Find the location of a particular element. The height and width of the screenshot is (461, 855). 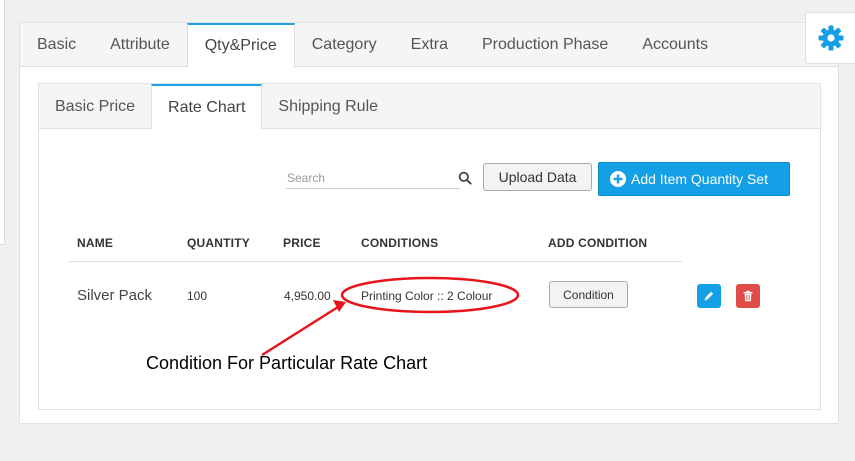

search-box is located at coordinates (381, 178).